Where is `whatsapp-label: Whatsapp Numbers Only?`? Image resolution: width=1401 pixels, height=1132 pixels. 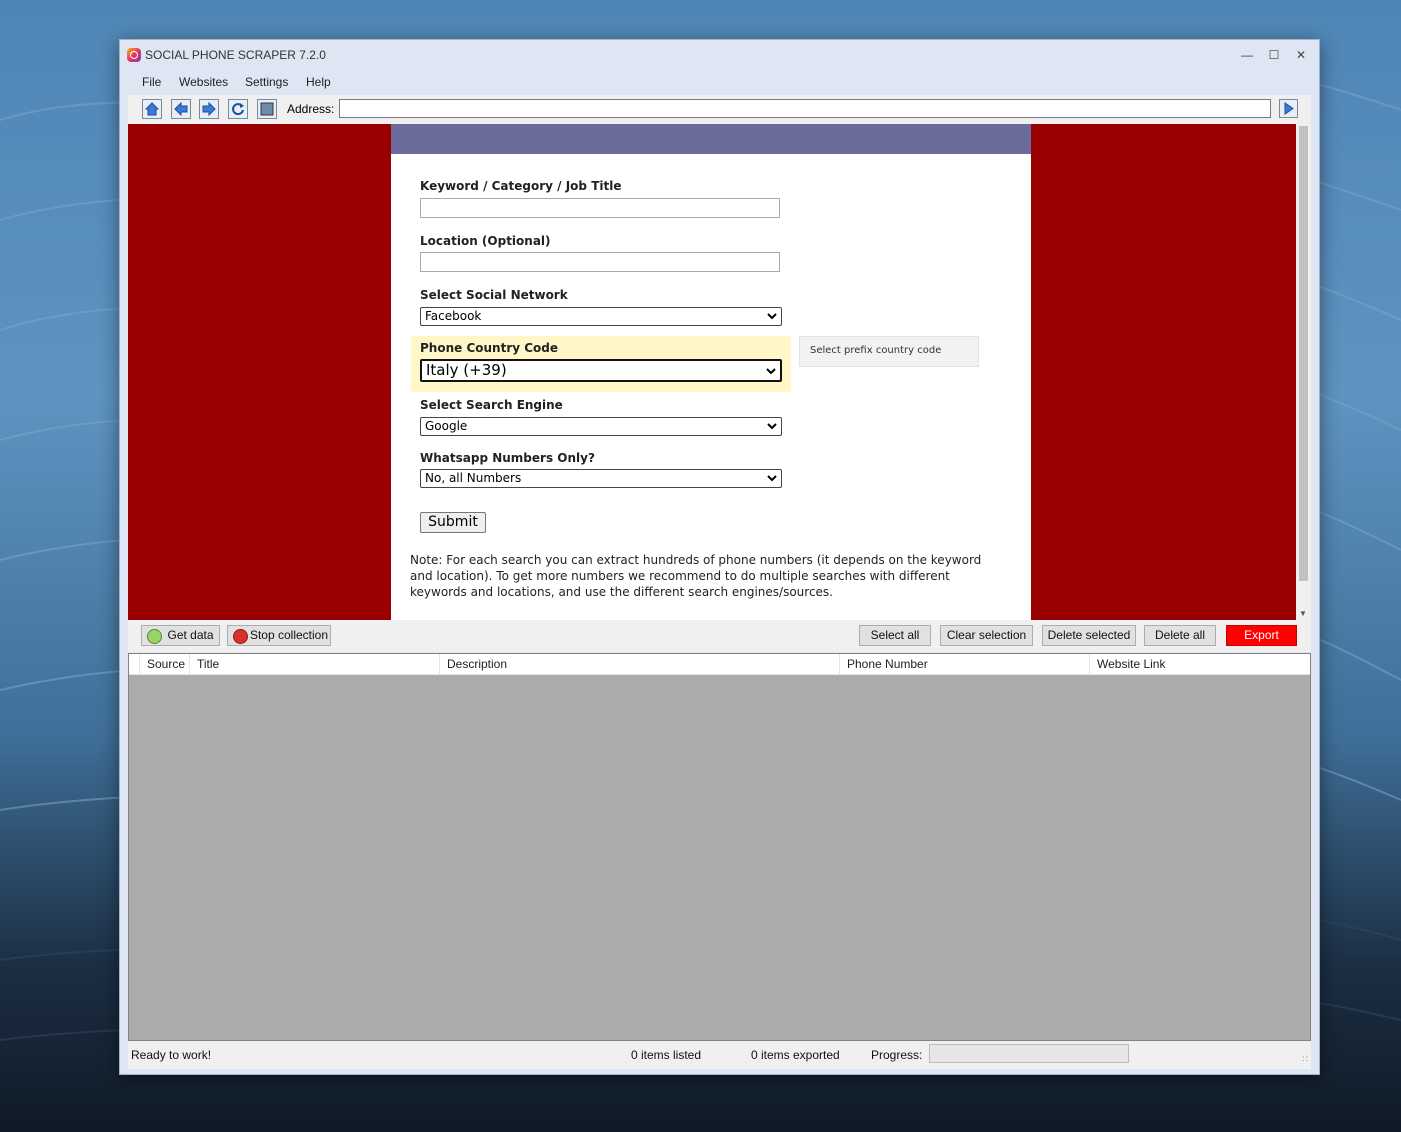
whatsapp-label: Whatsapp Numbers Only? is located at coordinates (507, 458).